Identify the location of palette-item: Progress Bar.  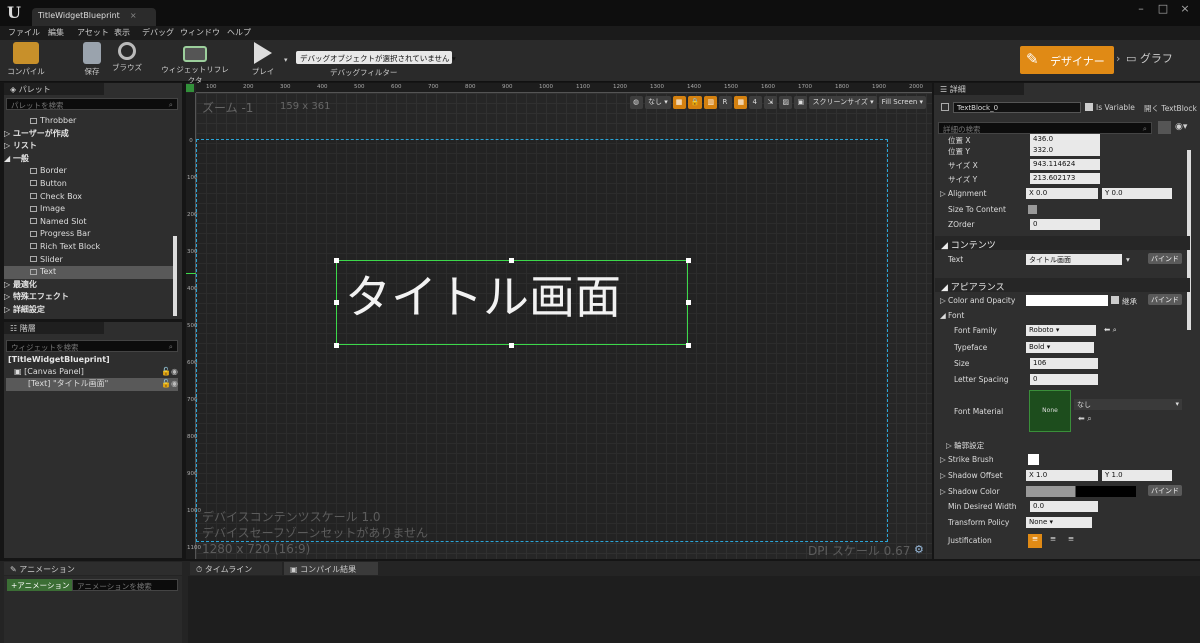
(90, 234).